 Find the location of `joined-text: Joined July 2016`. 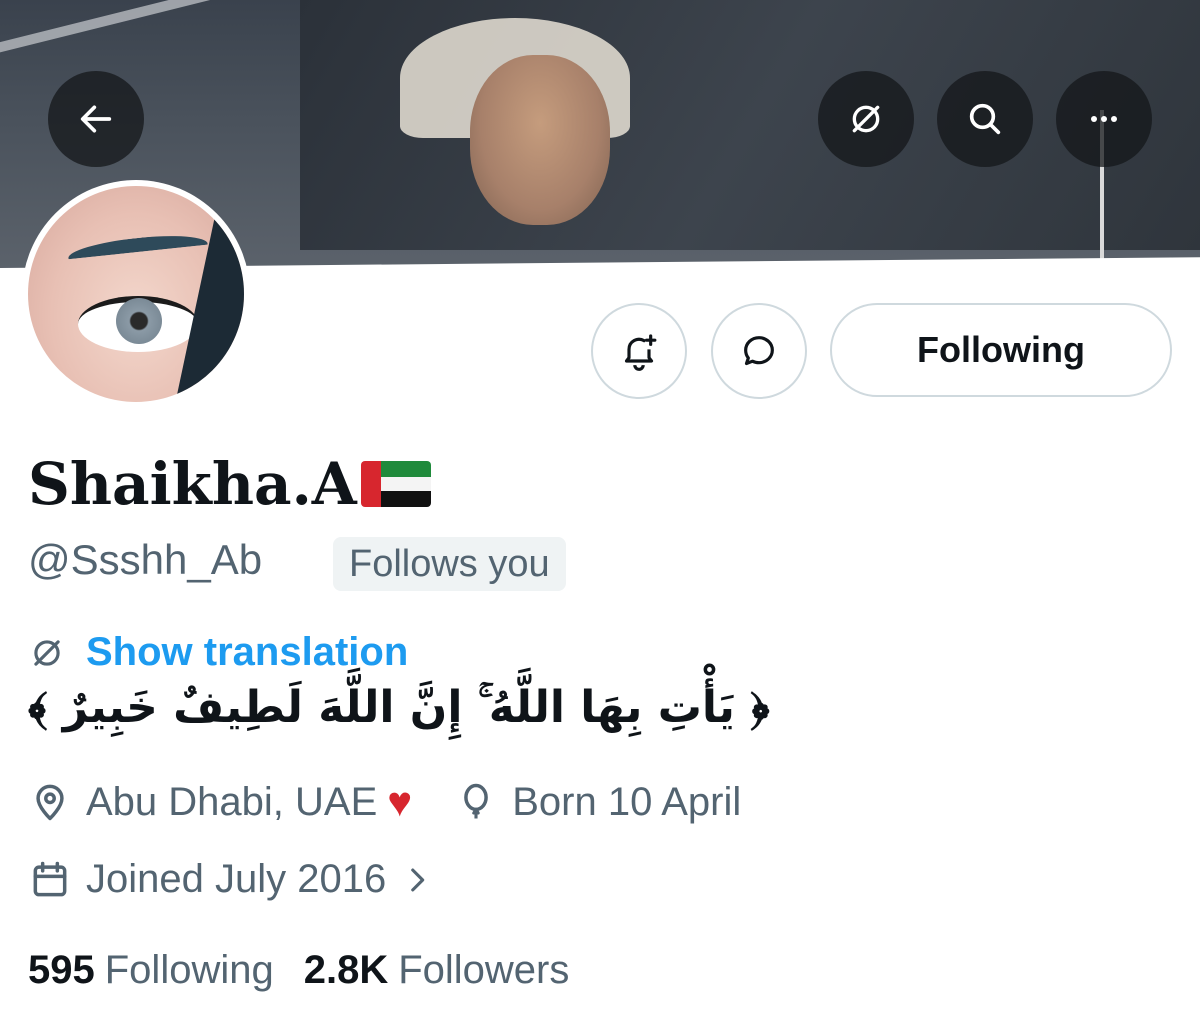

joined-text: Joined July 2016 is located at coordinates (236, 879).